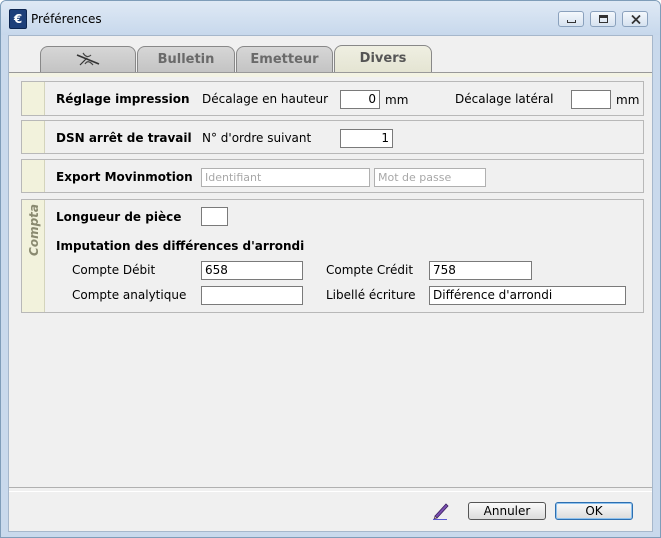 The width and height of the screenshot is (661, 538). Describe the element at coordinates (265, 99) in the screenshot. I see `hauteur-label: Décalage en hauteur` at that location.